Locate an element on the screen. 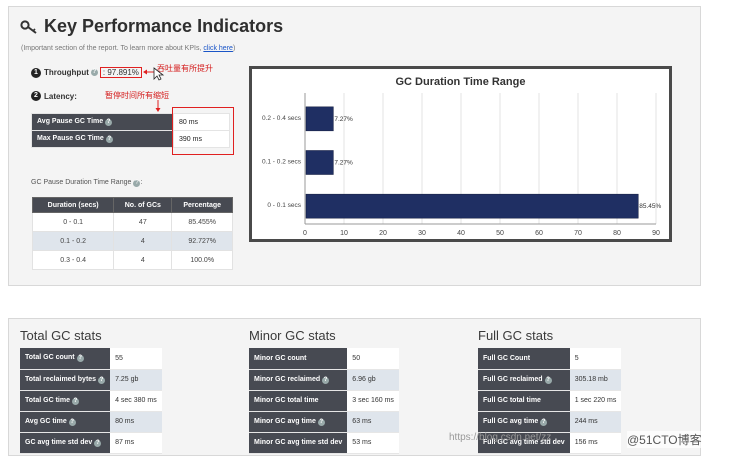 This screenshot has width=739, height=456. stat-value: 80 ms is located at coordinates (136, 422).